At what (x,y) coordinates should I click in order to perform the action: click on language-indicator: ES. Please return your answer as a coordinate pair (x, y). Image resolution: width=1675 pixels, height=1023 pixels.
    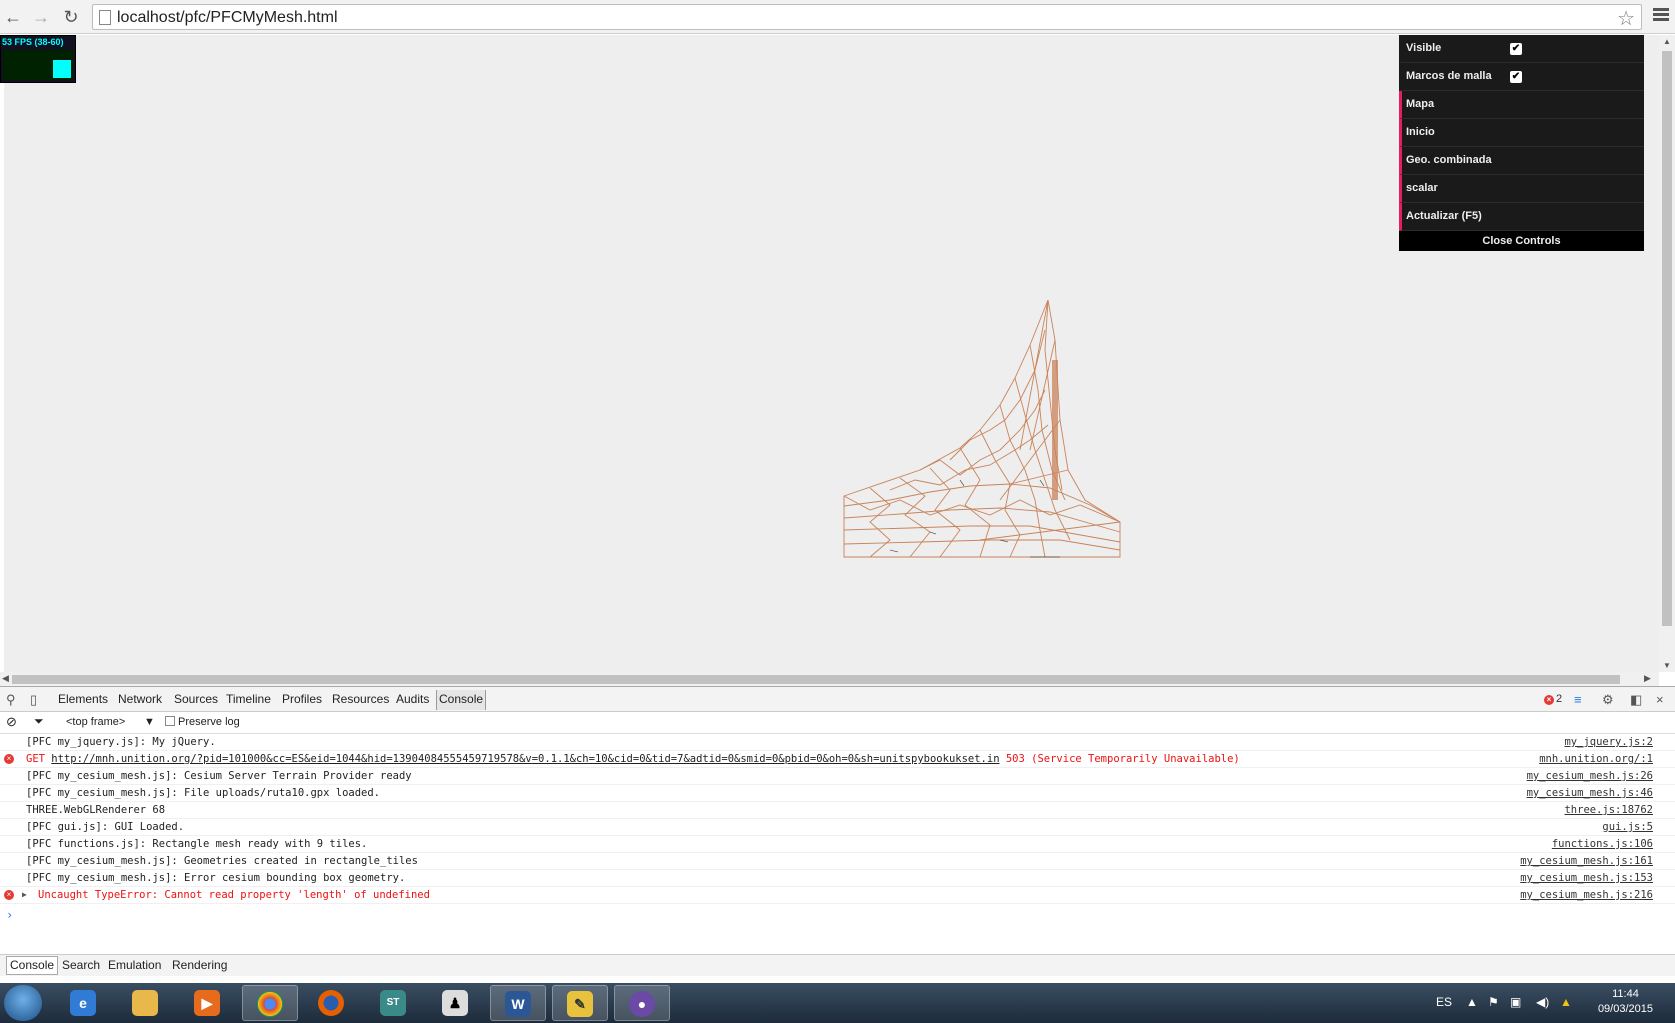
    Looking at the image, I should click on (1444, 1002).